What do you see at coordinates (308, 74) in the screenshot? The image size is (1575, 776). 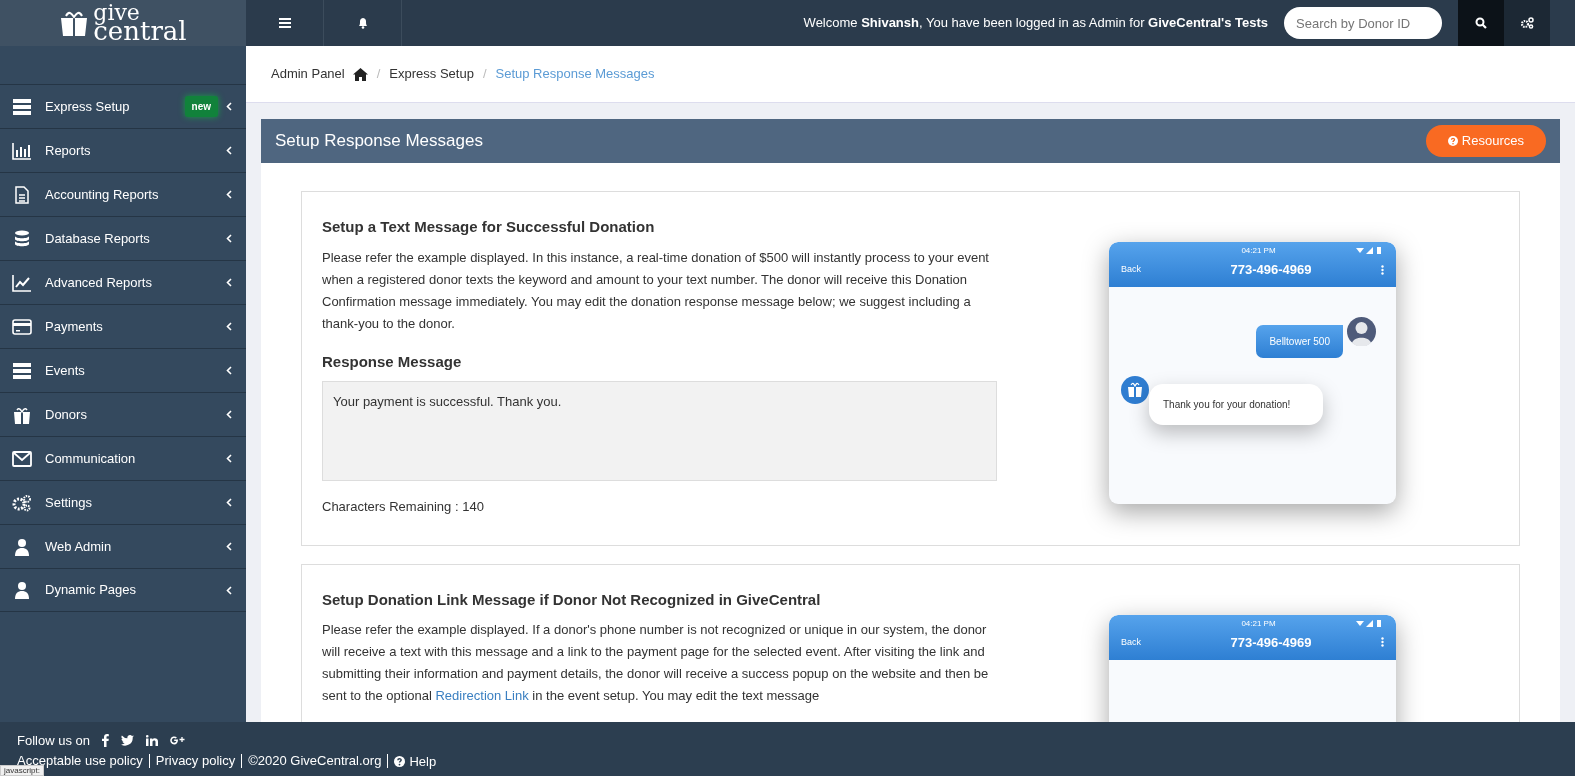 I see `breadcrumb-link: Admin Panel` at bounding box center [308, 74].